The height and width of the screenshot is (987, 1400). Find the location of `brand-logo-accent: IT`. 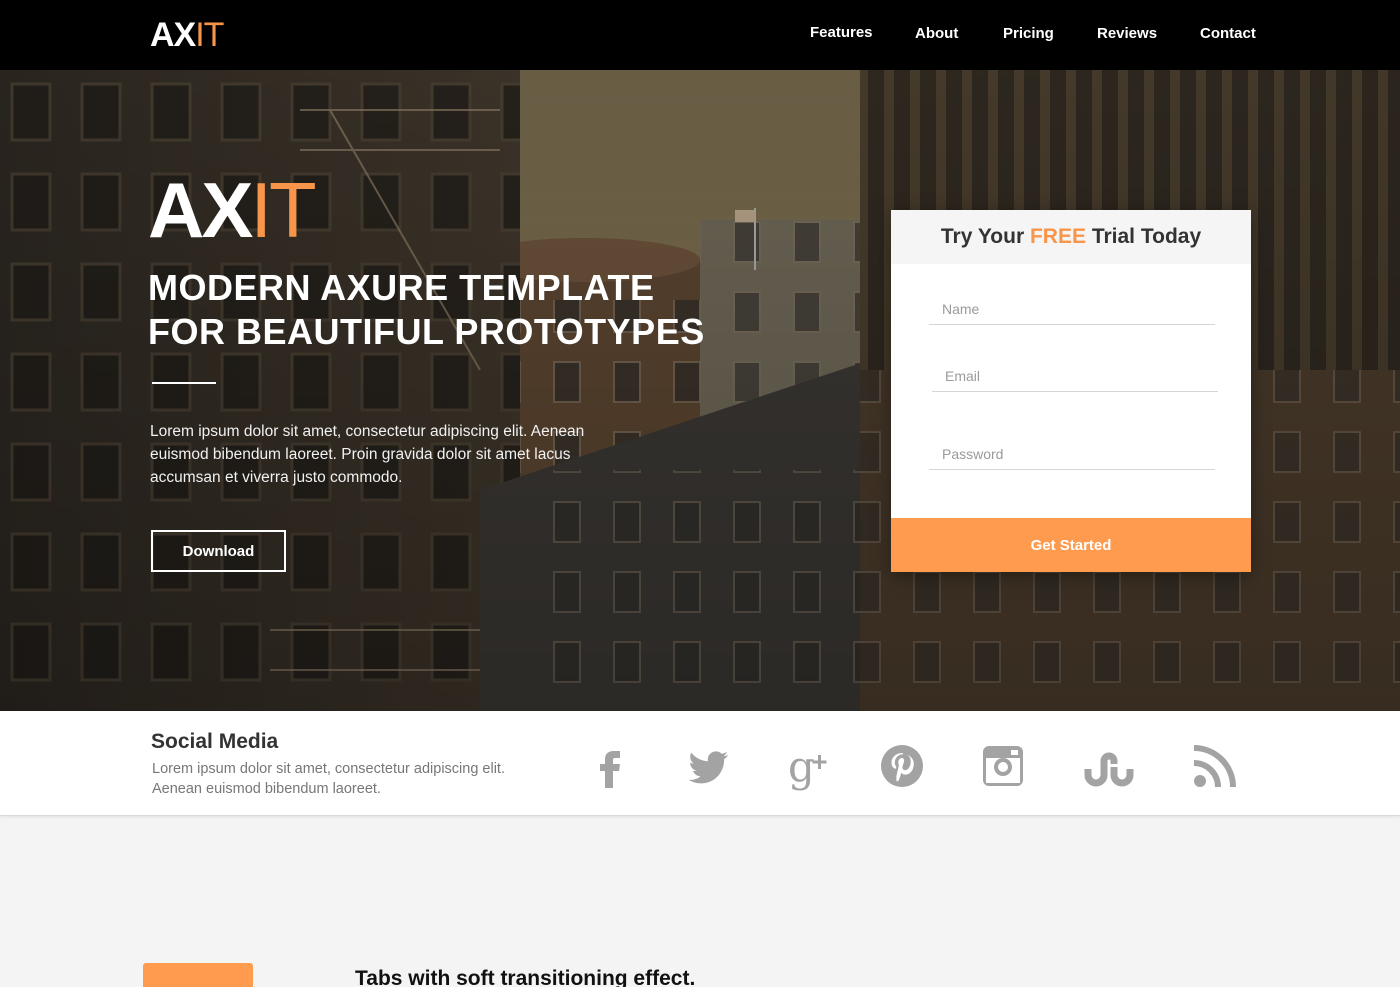

brand-logo-accent: IT is located at coordinates (209, 35).